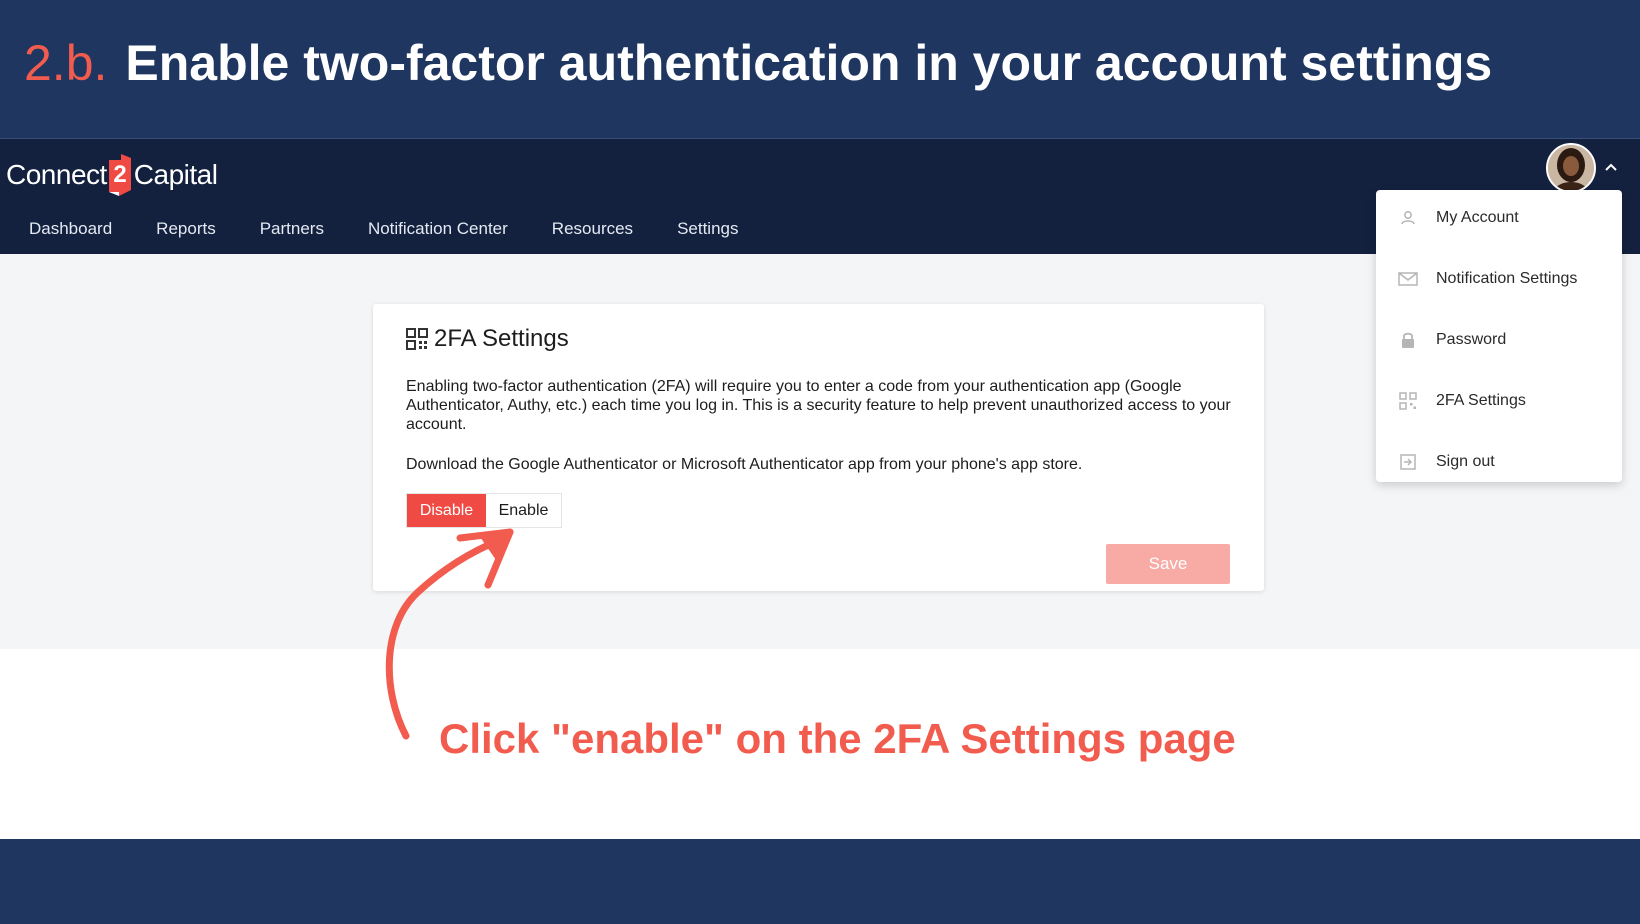 Image resolution: width=1640 pixels, height=924 pixels. Describe the element at coordinates (186, 229) in the screenshot. I see `nav-reports: Reports` at that location.